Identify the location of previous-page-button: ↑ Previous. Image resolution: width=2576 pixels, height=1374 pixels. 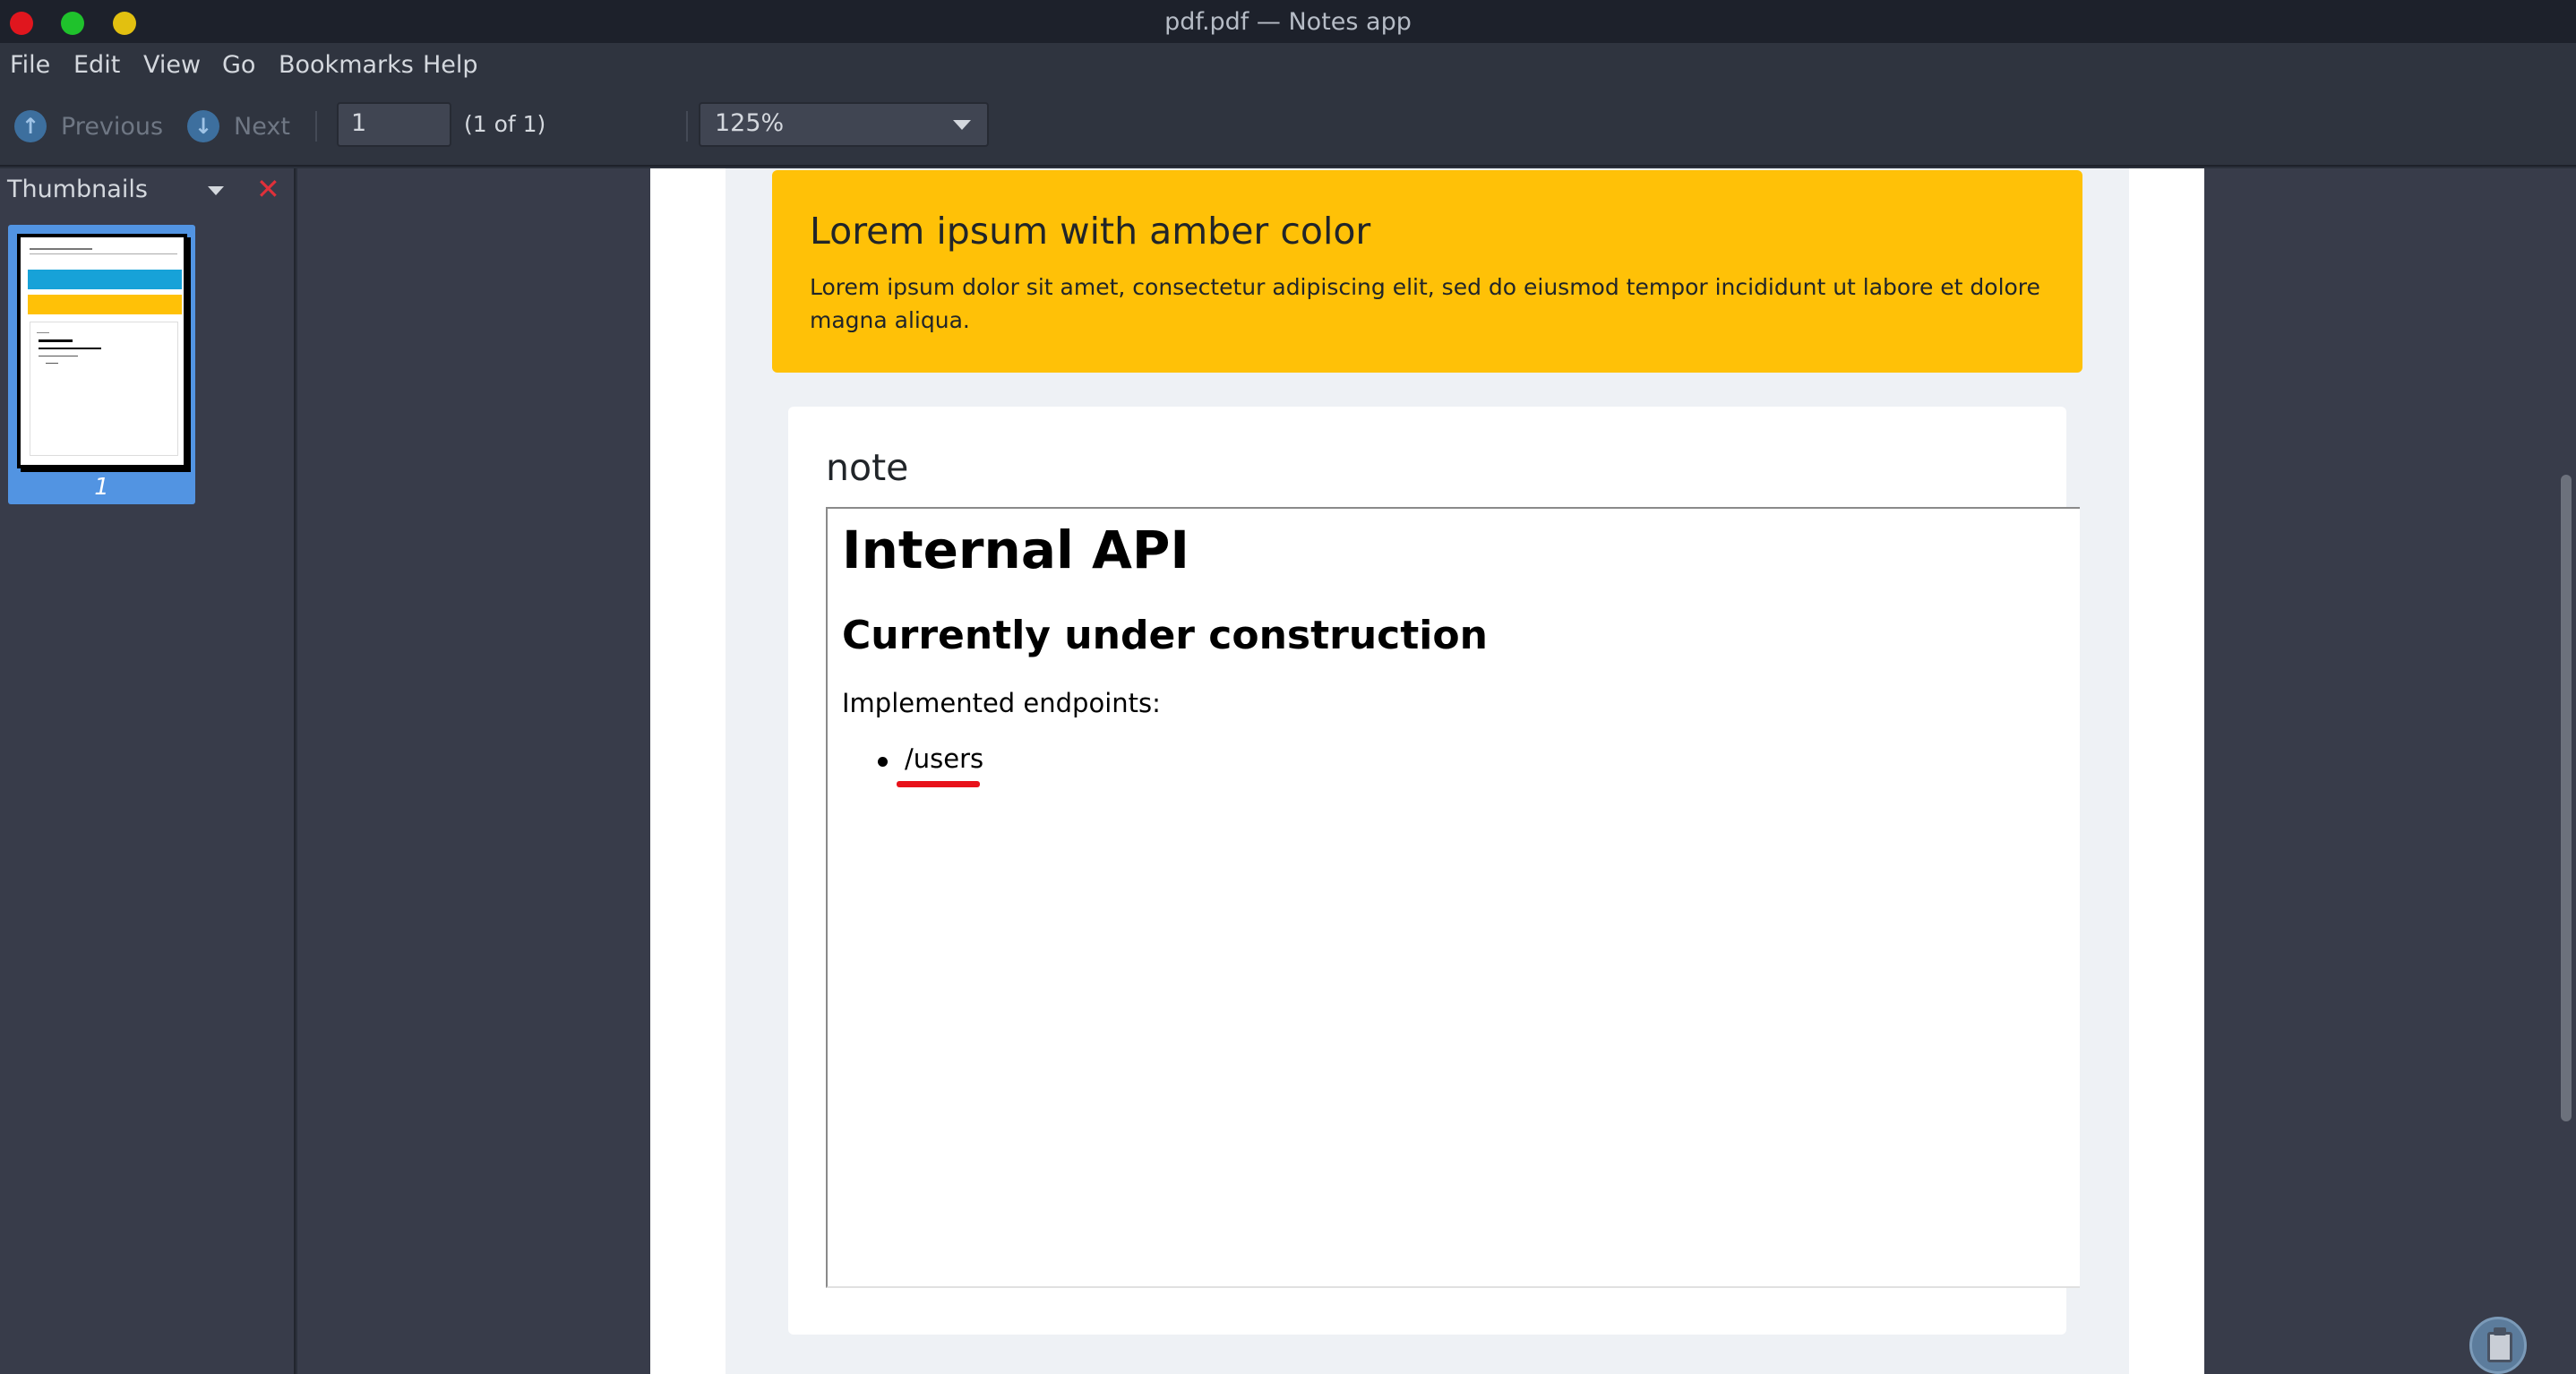
(88, 126).